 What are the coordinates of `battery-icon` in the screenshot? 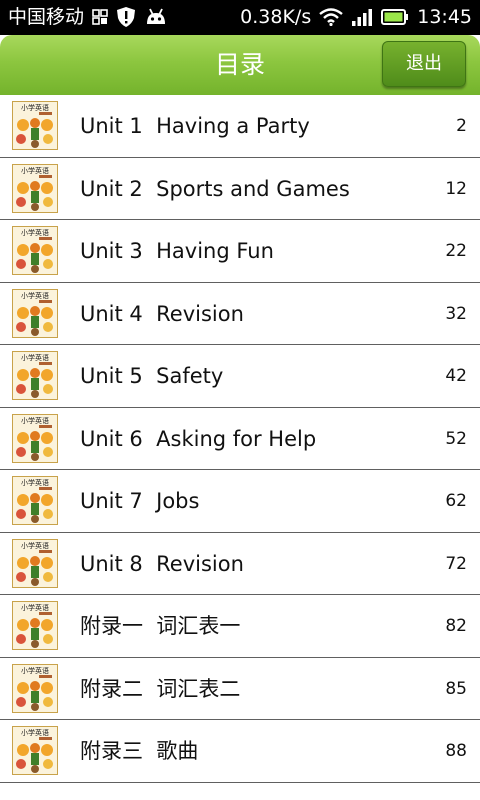 It's located at (395, 17).